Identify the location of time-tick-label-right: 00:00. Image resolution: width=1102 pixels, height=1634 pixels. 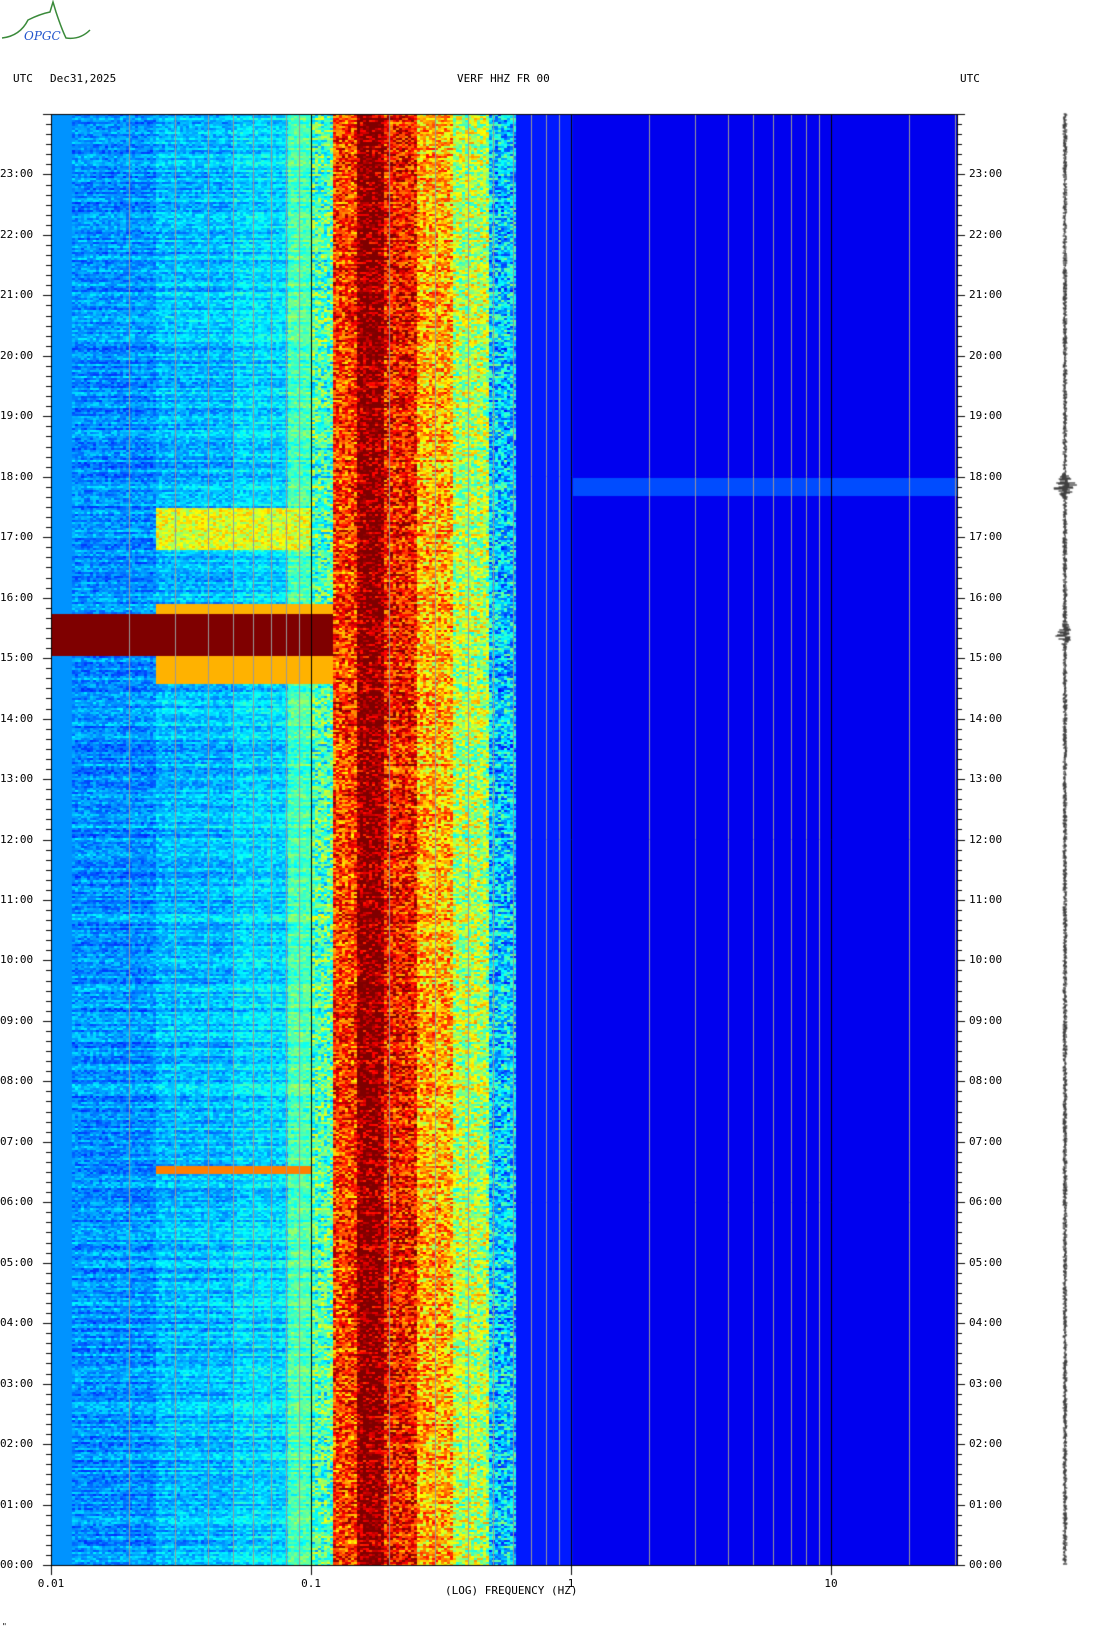
(986, 1564).